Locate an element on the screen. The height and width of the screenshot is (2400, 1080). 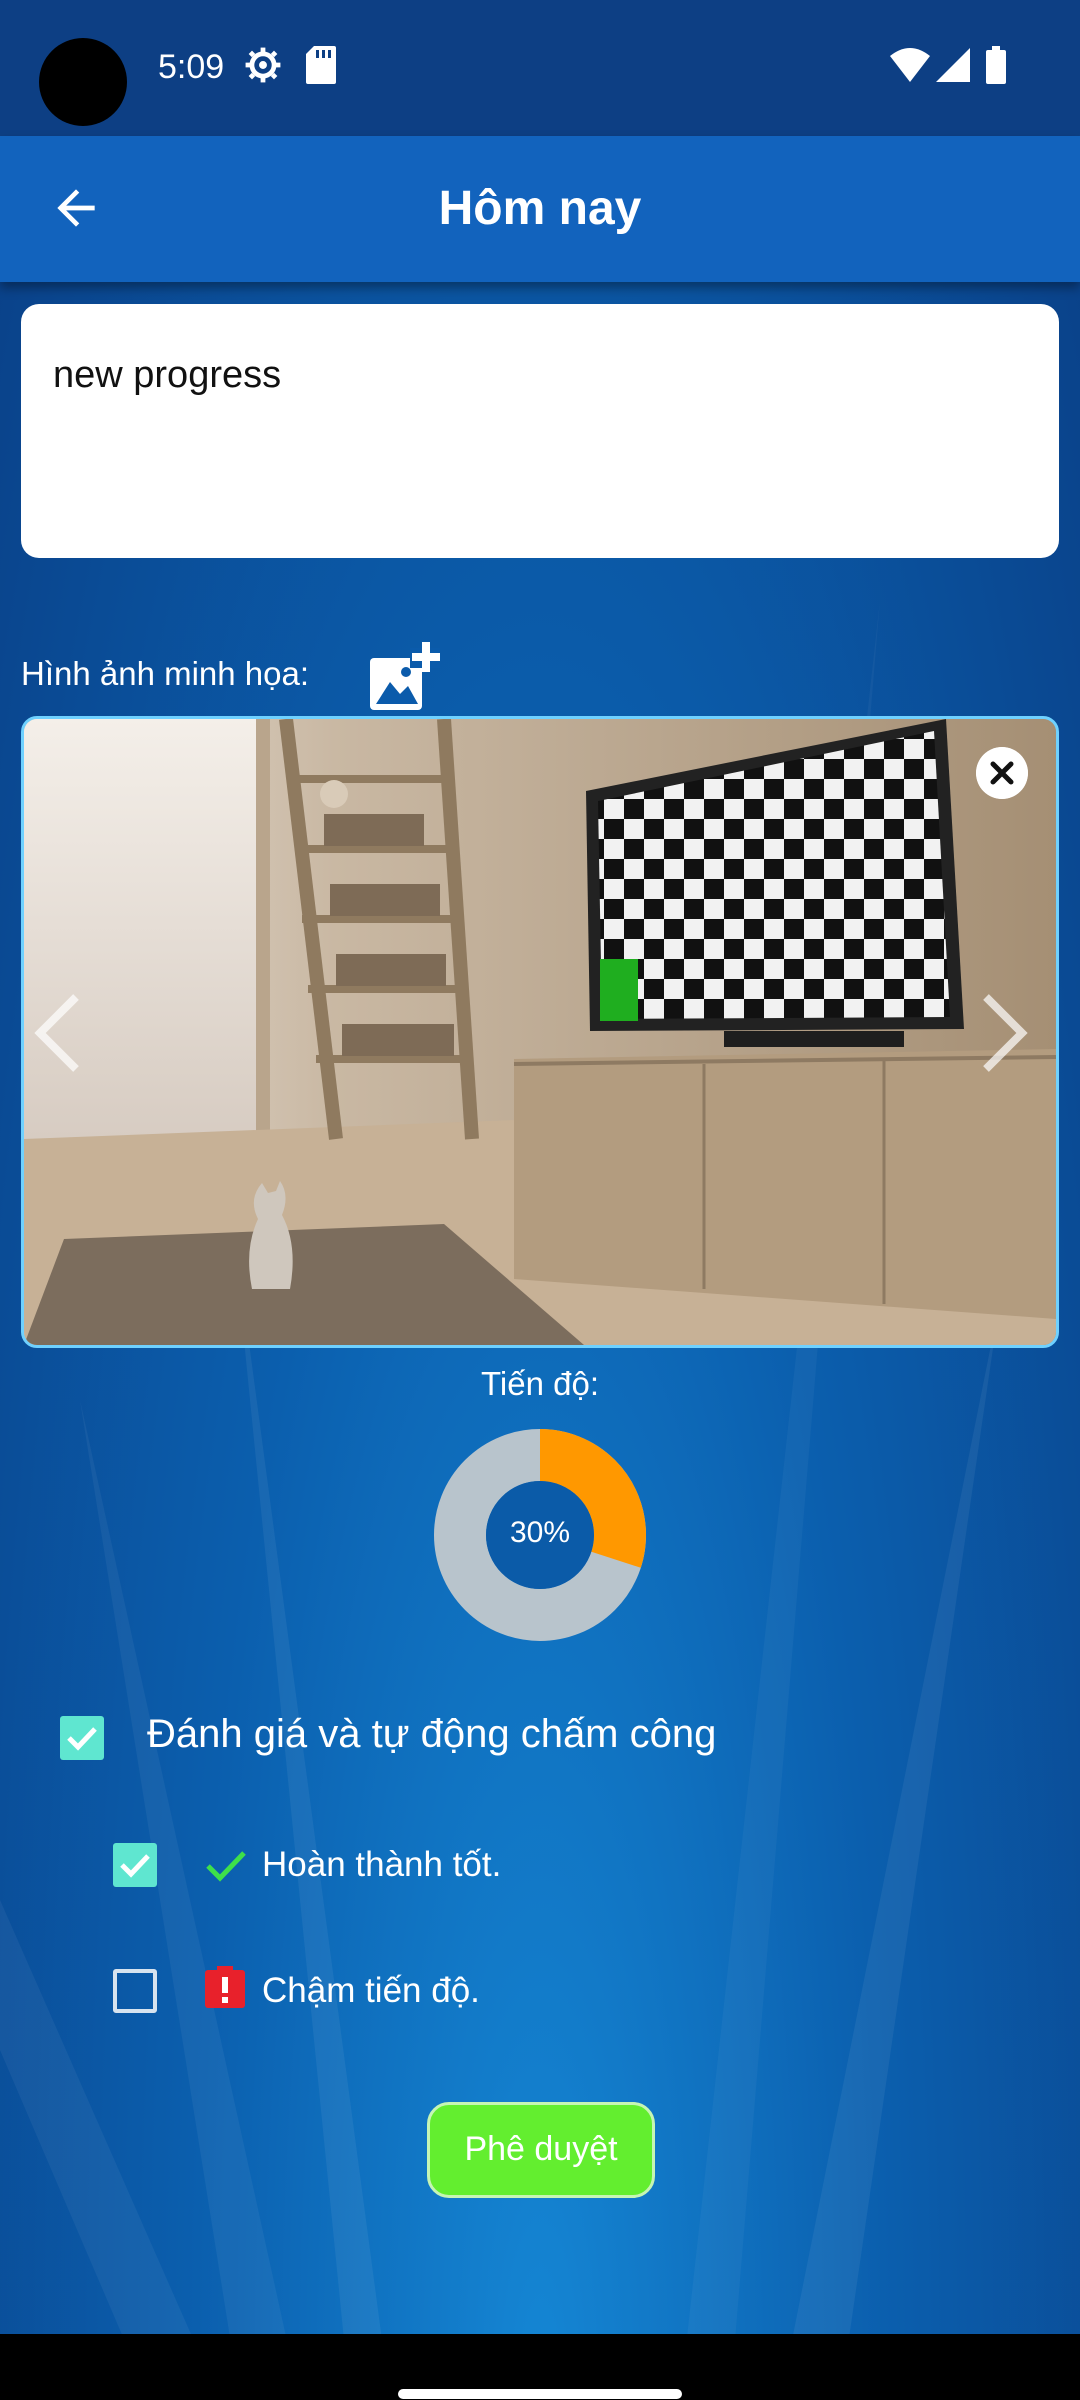
previous-image-arrow-icon is located at coordinates (57, 1033).